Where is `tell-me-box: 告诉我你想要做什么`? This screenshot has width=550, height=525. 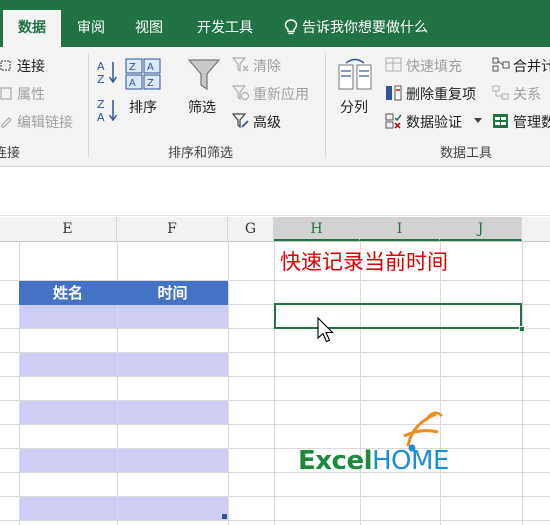 tell-me-box: 告诉我你想要做什么 is located at coordinates (356, 28).